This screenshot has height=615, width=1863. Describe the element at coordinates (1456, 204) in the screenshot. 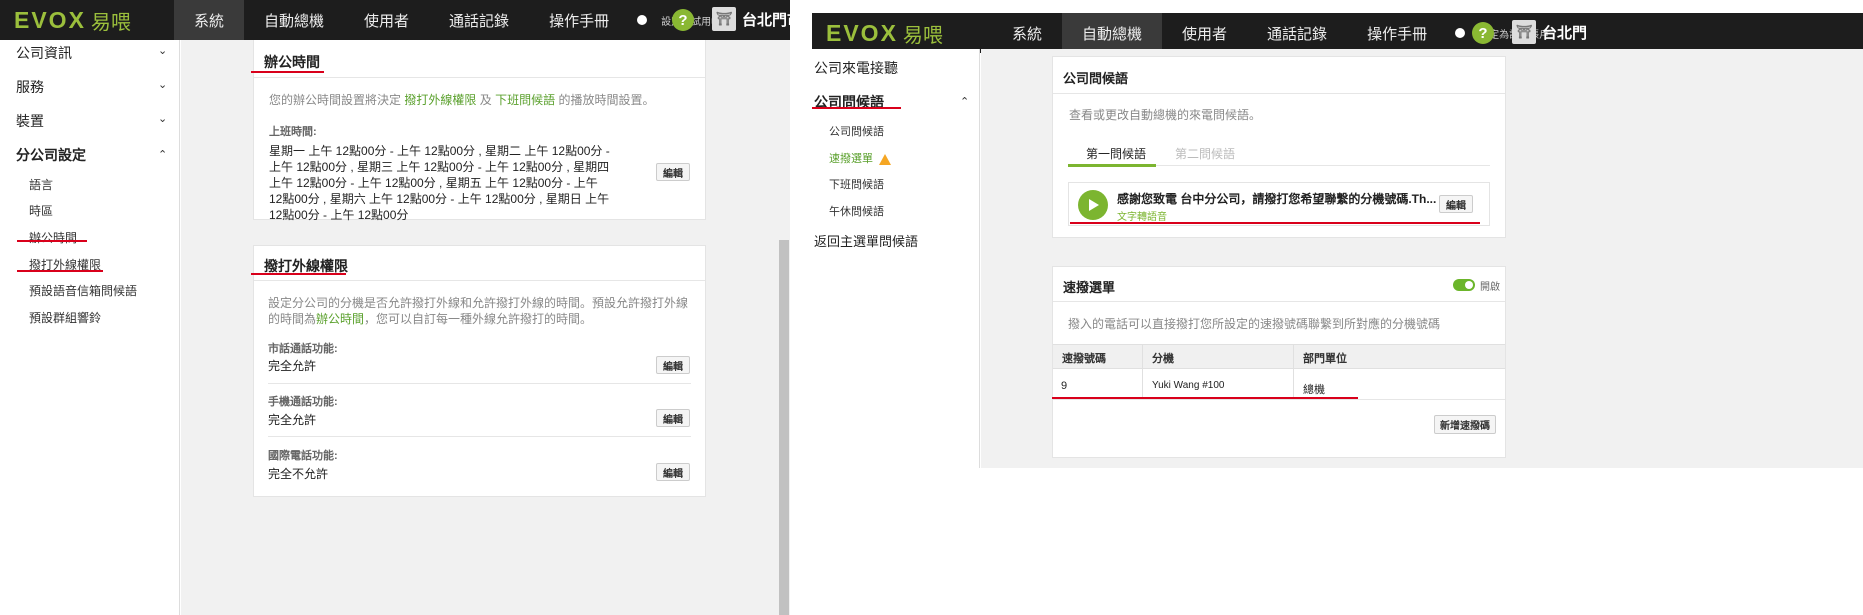

I see `edit-greeting-button: 編輯` at that location.